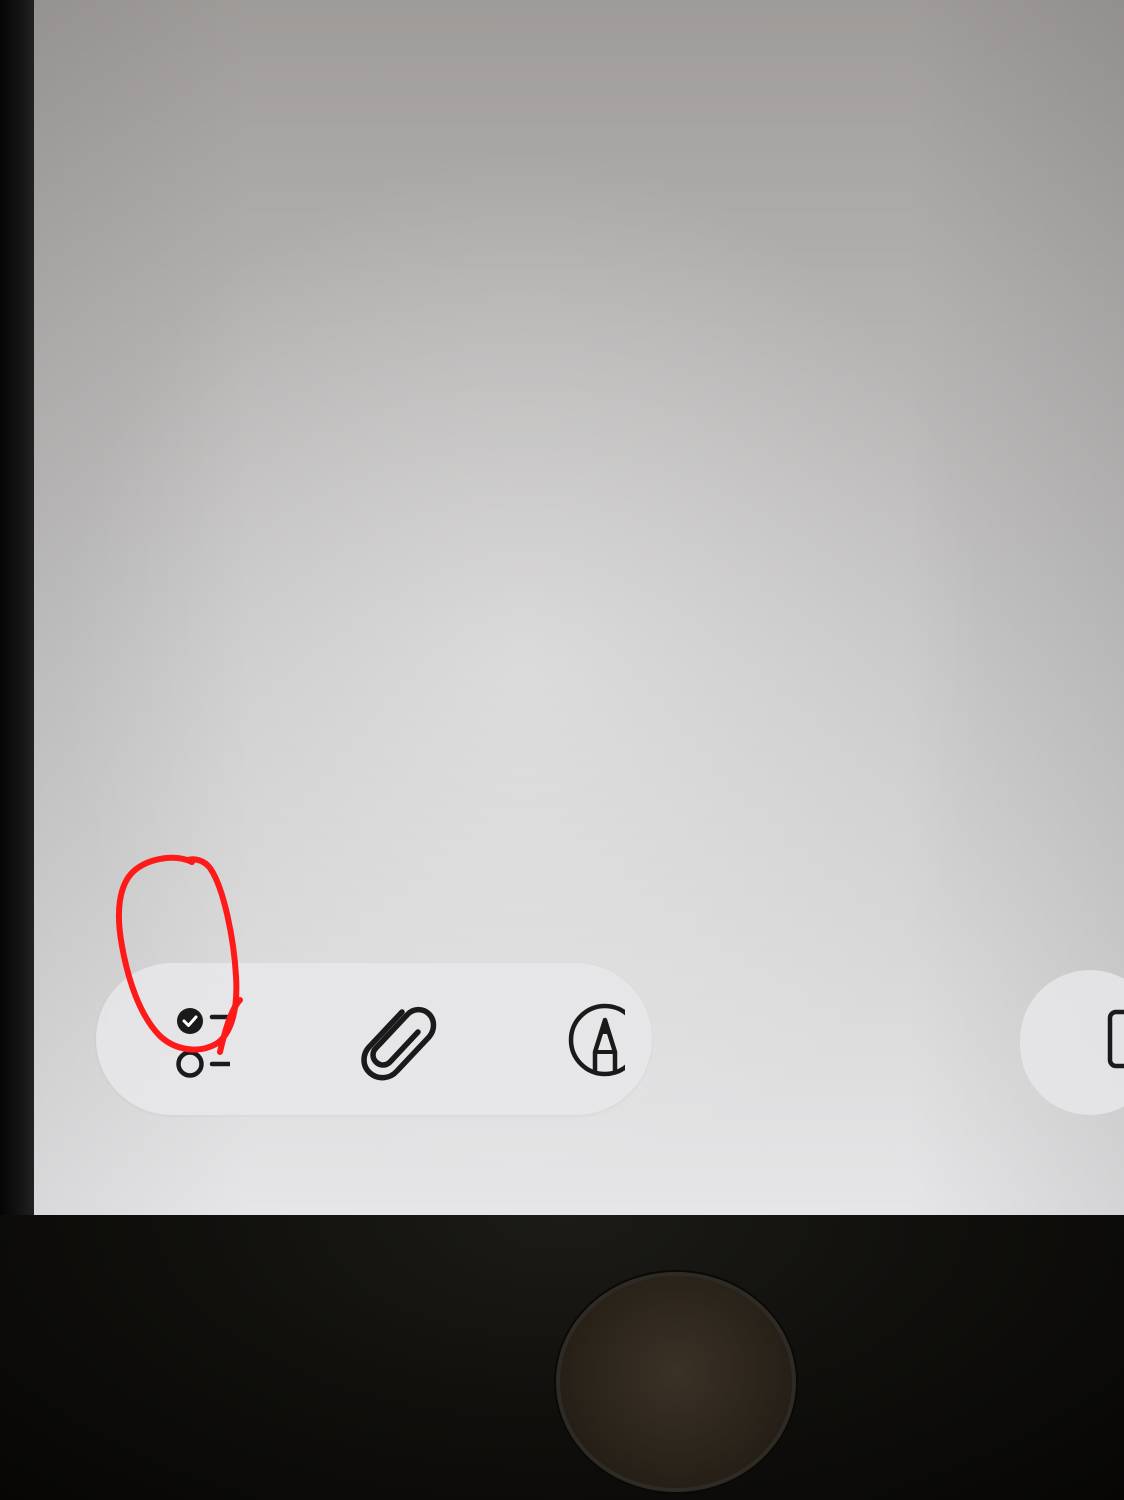  What do you see at coordinates (1092, 1038) in the screenshot?
I see `compose-button` at bounding box center [1092, 1038].